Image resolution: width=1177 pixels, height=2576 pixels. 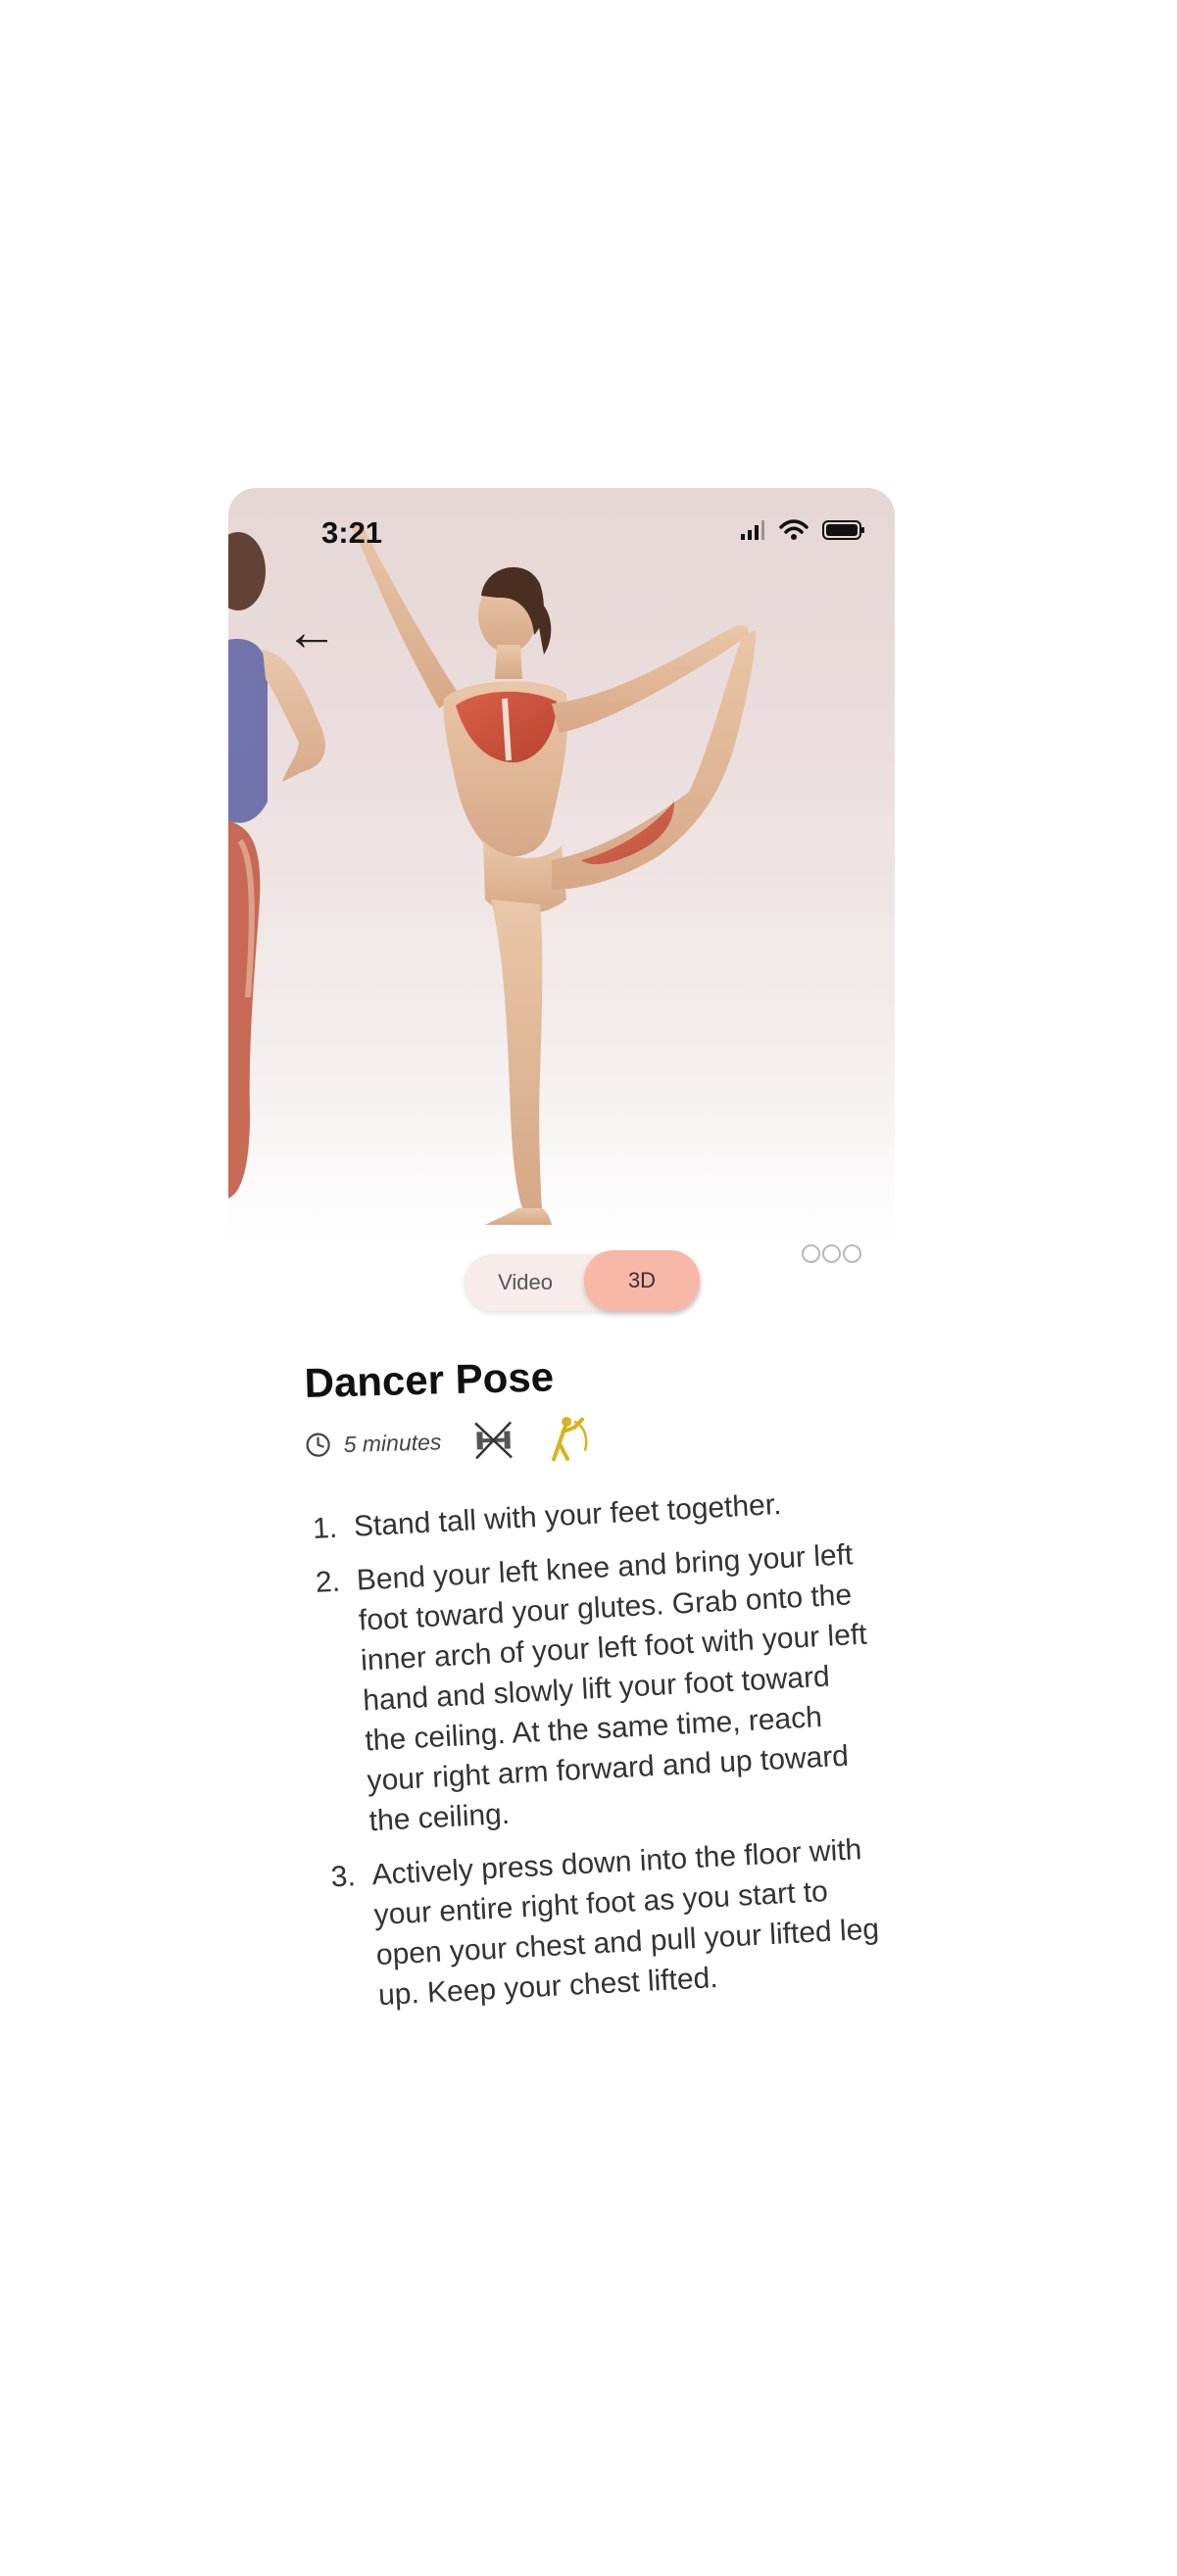 I want to click on cellular-signal-icon, so click(x=753, y=530).